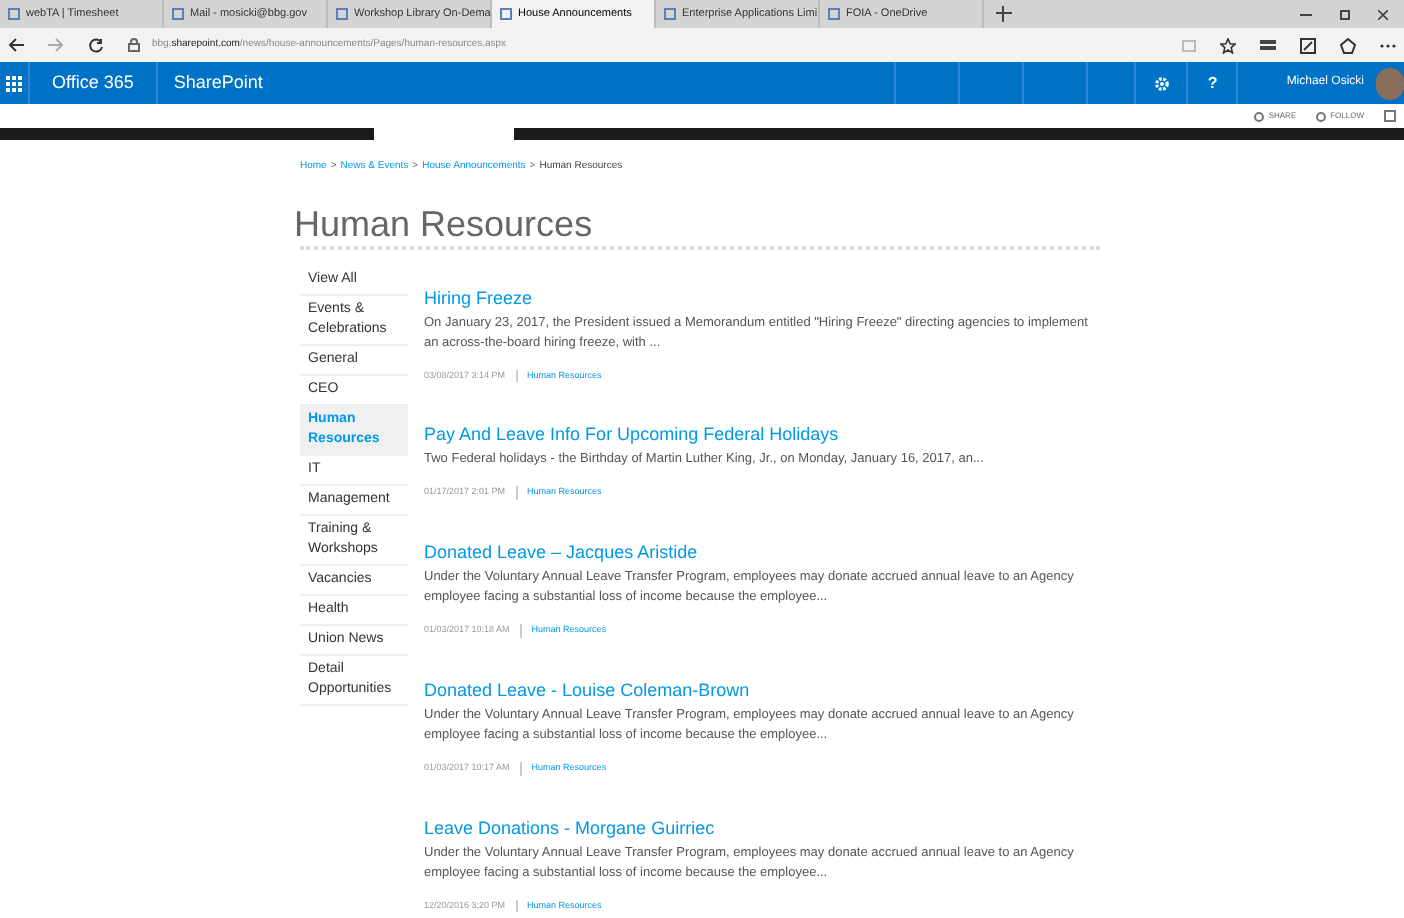  Describe the element at coordinates (14, 83) in the screenshot. I see `app-launcher-icon` at that location.